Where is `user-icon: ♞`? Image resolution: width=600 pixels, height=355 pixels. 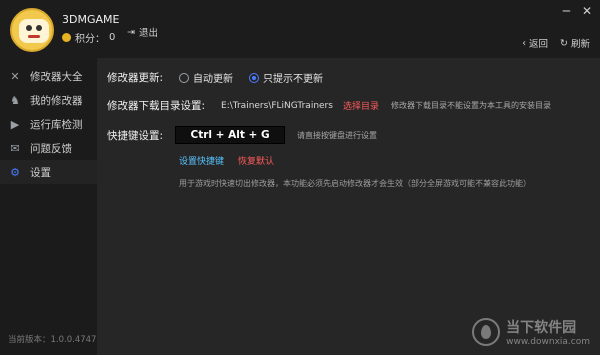
user-icon: ♞ is located at coordinates (15, 100).